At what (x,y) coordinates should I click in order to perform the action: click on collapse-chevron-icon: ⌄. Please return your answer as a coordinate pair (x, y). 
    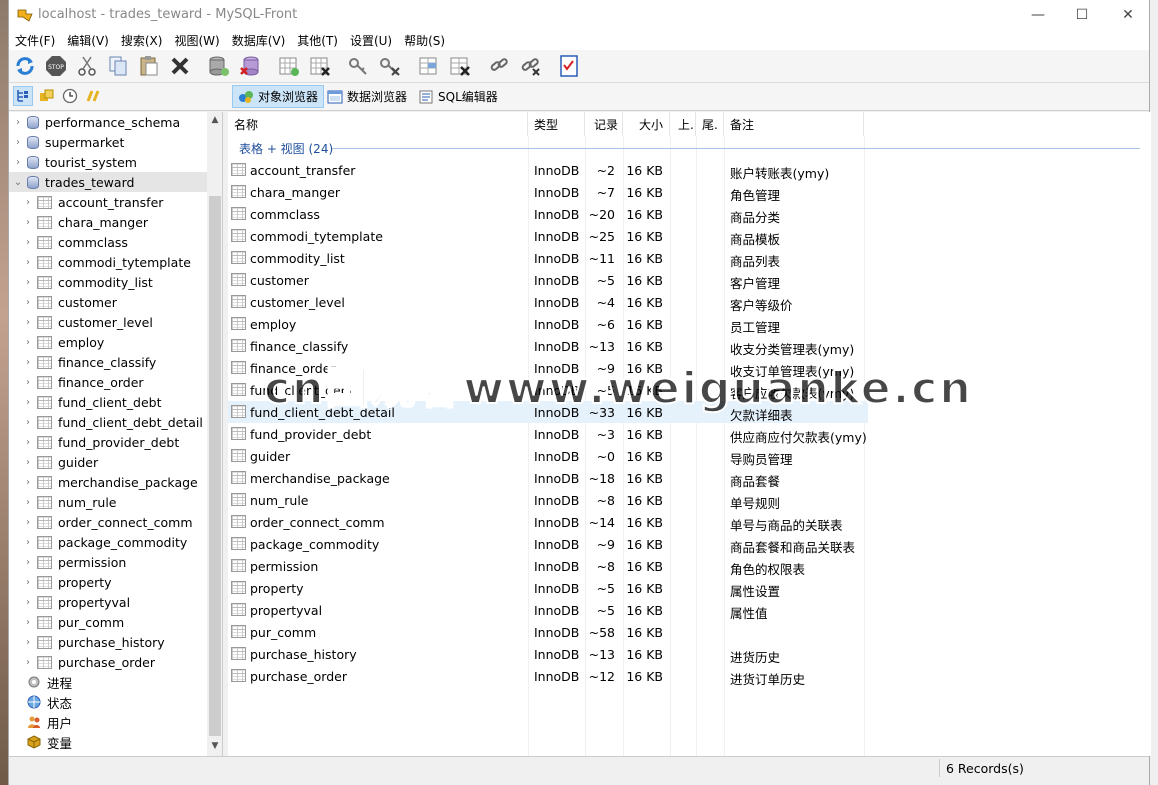
    Looking at the image, I should click on (18, 182).